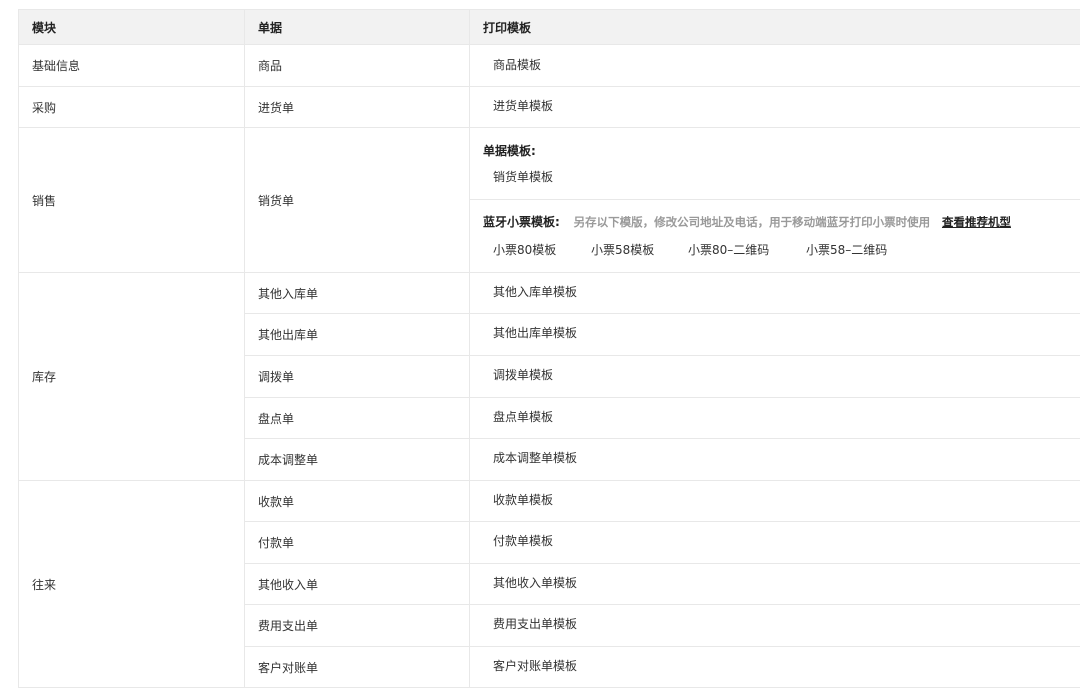 The height and width of the screenshot is (696, 1080). I want to click on template-link-sales-order: 销货单模板, so click(523, 176).